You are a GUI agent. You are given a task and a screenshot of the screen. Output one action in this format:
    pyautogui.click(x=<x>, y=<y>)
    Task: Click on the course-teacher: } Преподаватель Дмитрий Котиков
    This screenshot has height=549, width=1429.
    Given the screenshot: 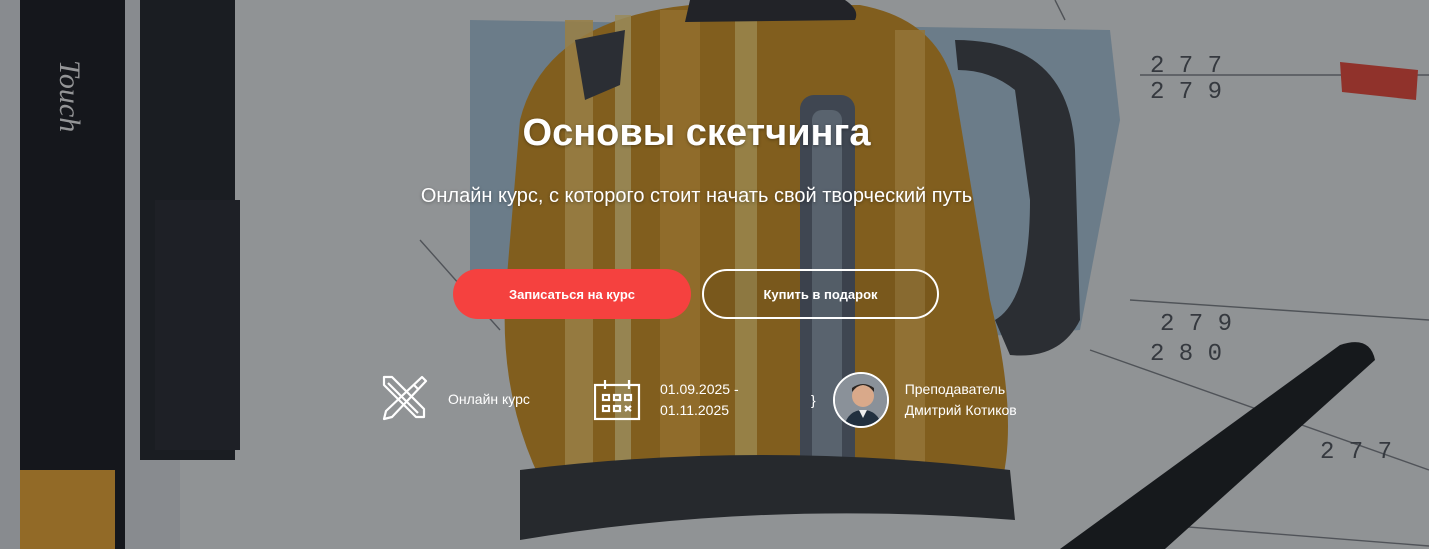 What is the action you would take?
    pyautogui.click(x=914, y=400)
    